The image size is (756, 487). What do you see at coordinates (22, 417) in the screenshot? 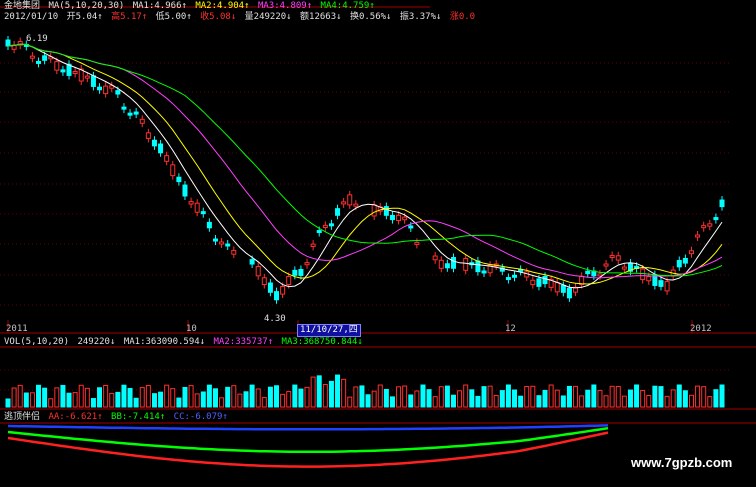
I see `ind-title: 逃顶伴侣` at bounding box center [22, 417].